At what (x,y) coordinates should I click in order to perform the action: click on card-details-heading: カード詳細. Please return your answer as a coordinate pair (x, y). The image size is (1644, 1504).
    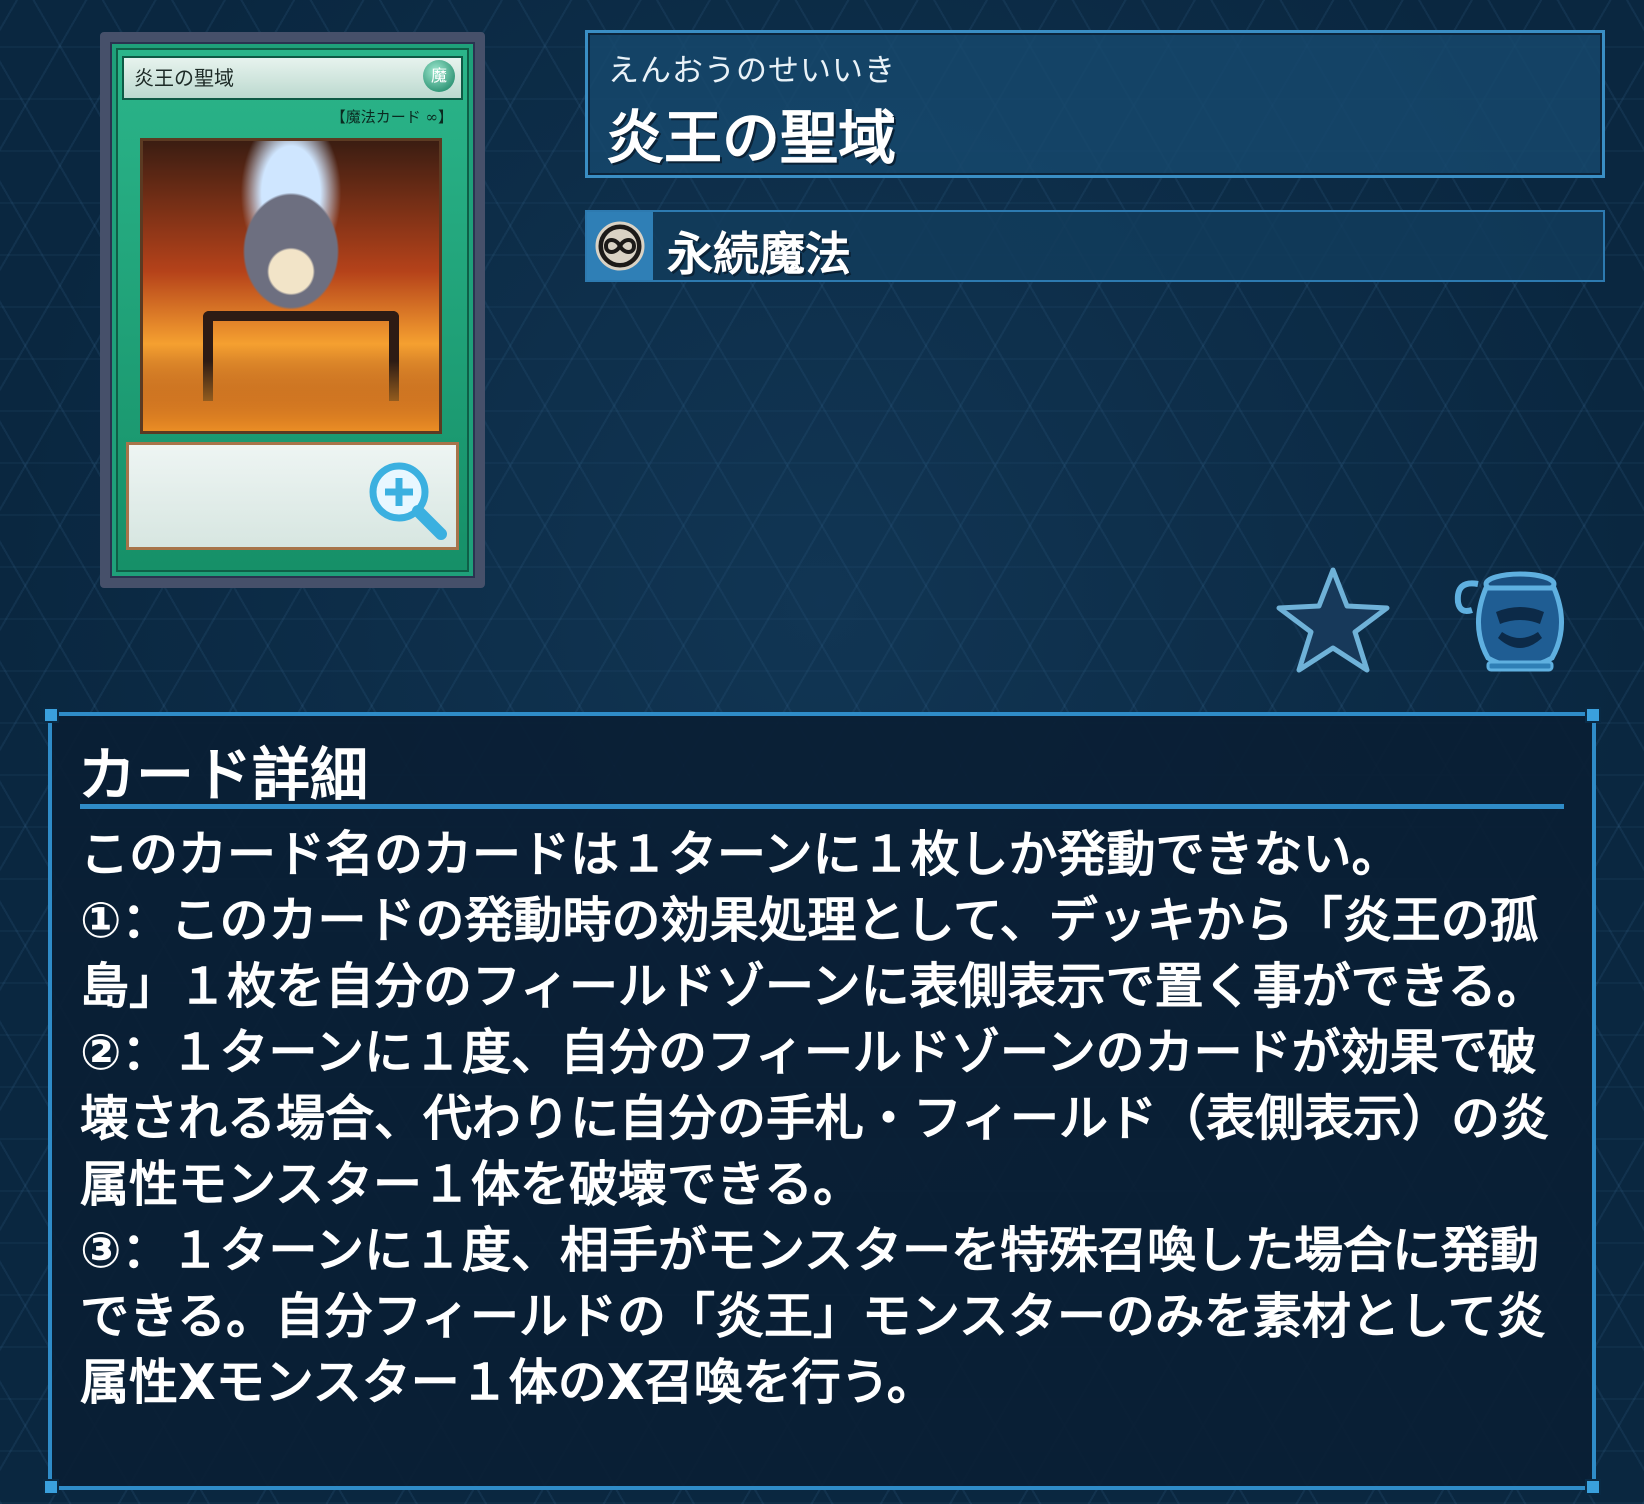
    Looking at the image, I should click on (223, 775).